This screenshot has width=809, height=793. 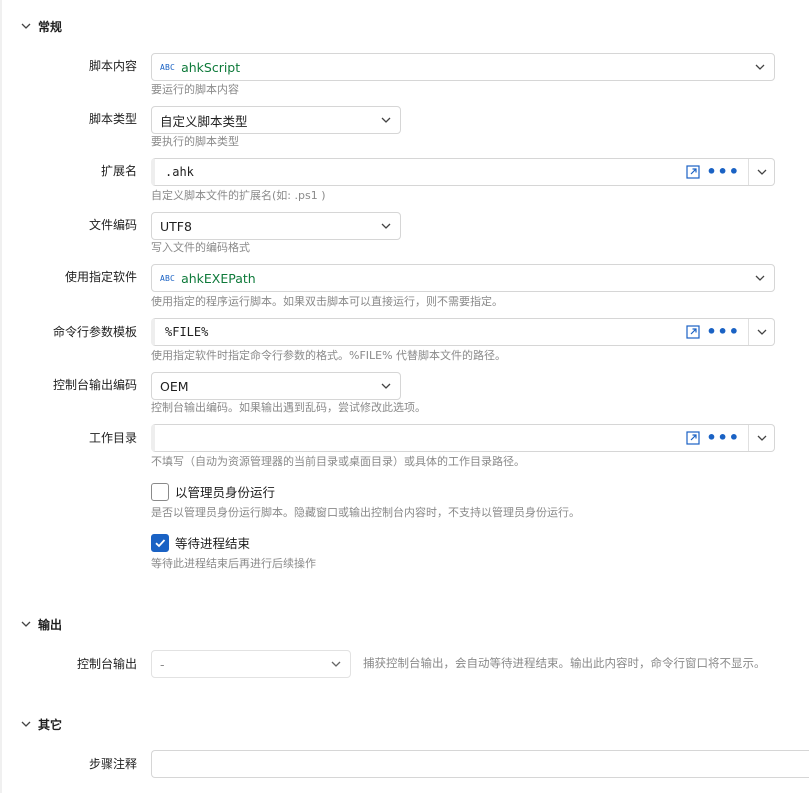 I want to click on script-content-select: ABC ahkScript, so click(x=463, y=67).